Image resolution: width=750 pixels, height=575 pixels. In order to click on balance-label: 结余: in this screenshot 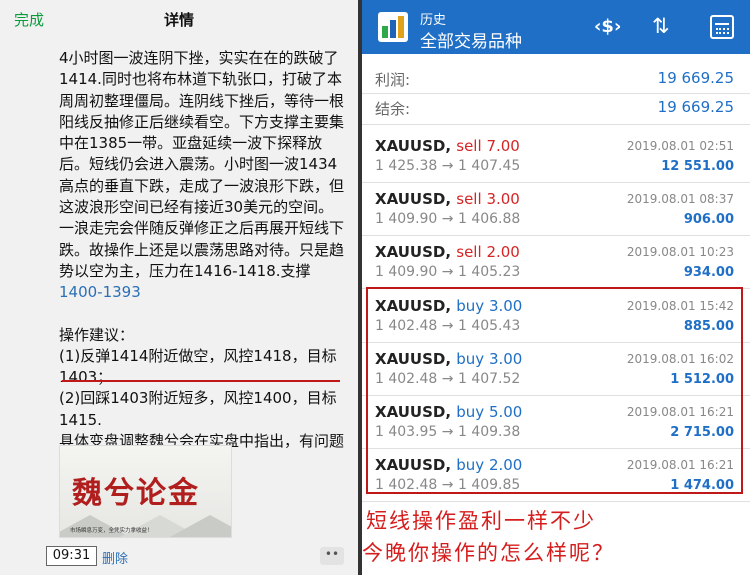, I will do `click(393, 109)`.